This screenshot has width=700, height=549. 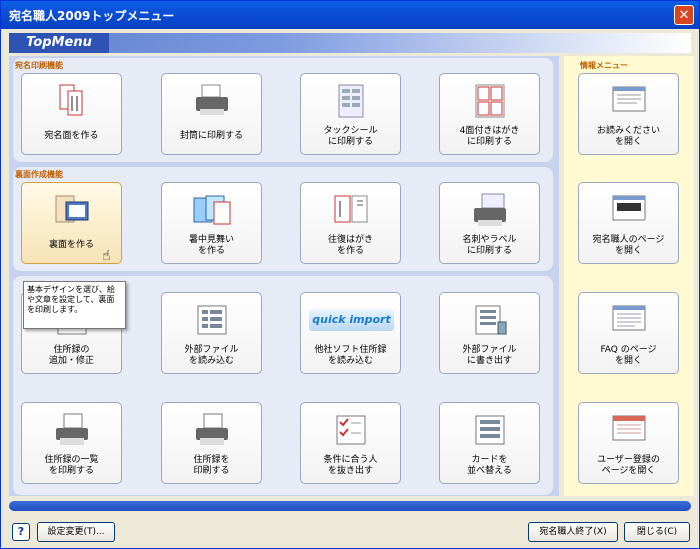 What do you see at coordinates (629, 428) in the screenshot?
I see `registration-icon` at bounding box center [629, 428].